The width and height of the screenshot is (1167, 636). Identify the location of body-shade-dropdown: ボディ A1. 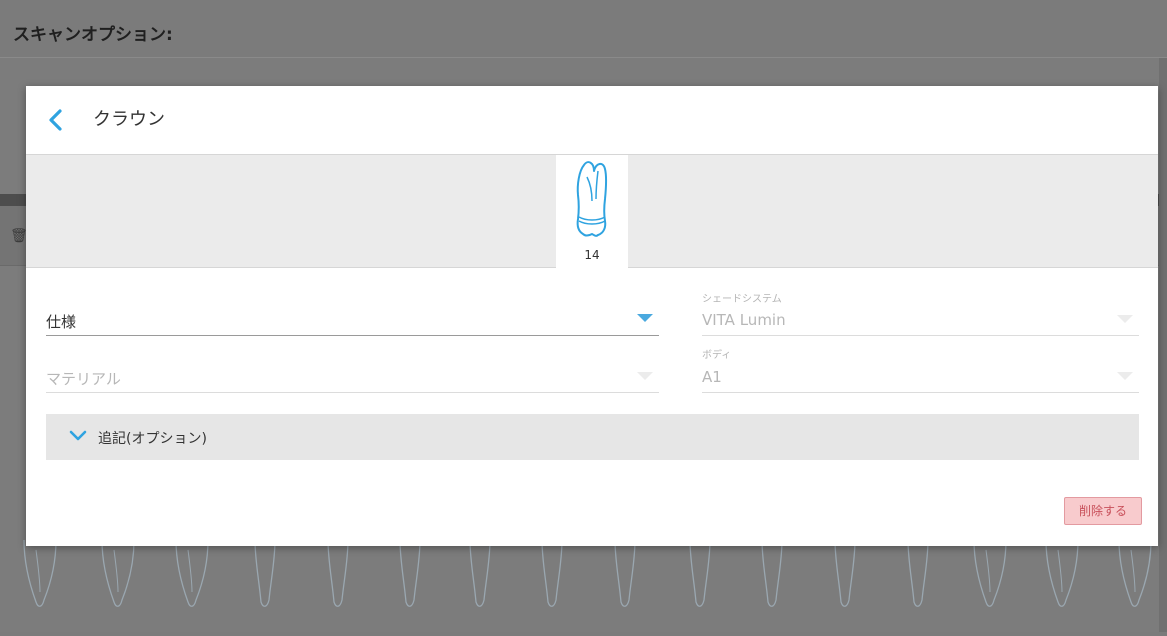
(920, 367).